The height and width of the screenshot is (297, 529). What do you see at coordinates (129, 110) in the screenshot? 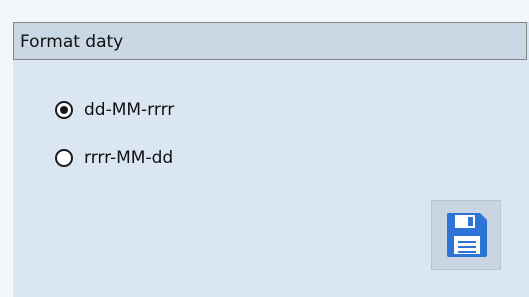
I see `radio-label: dd-MM-rrrr` at bounding box center [129, 110].